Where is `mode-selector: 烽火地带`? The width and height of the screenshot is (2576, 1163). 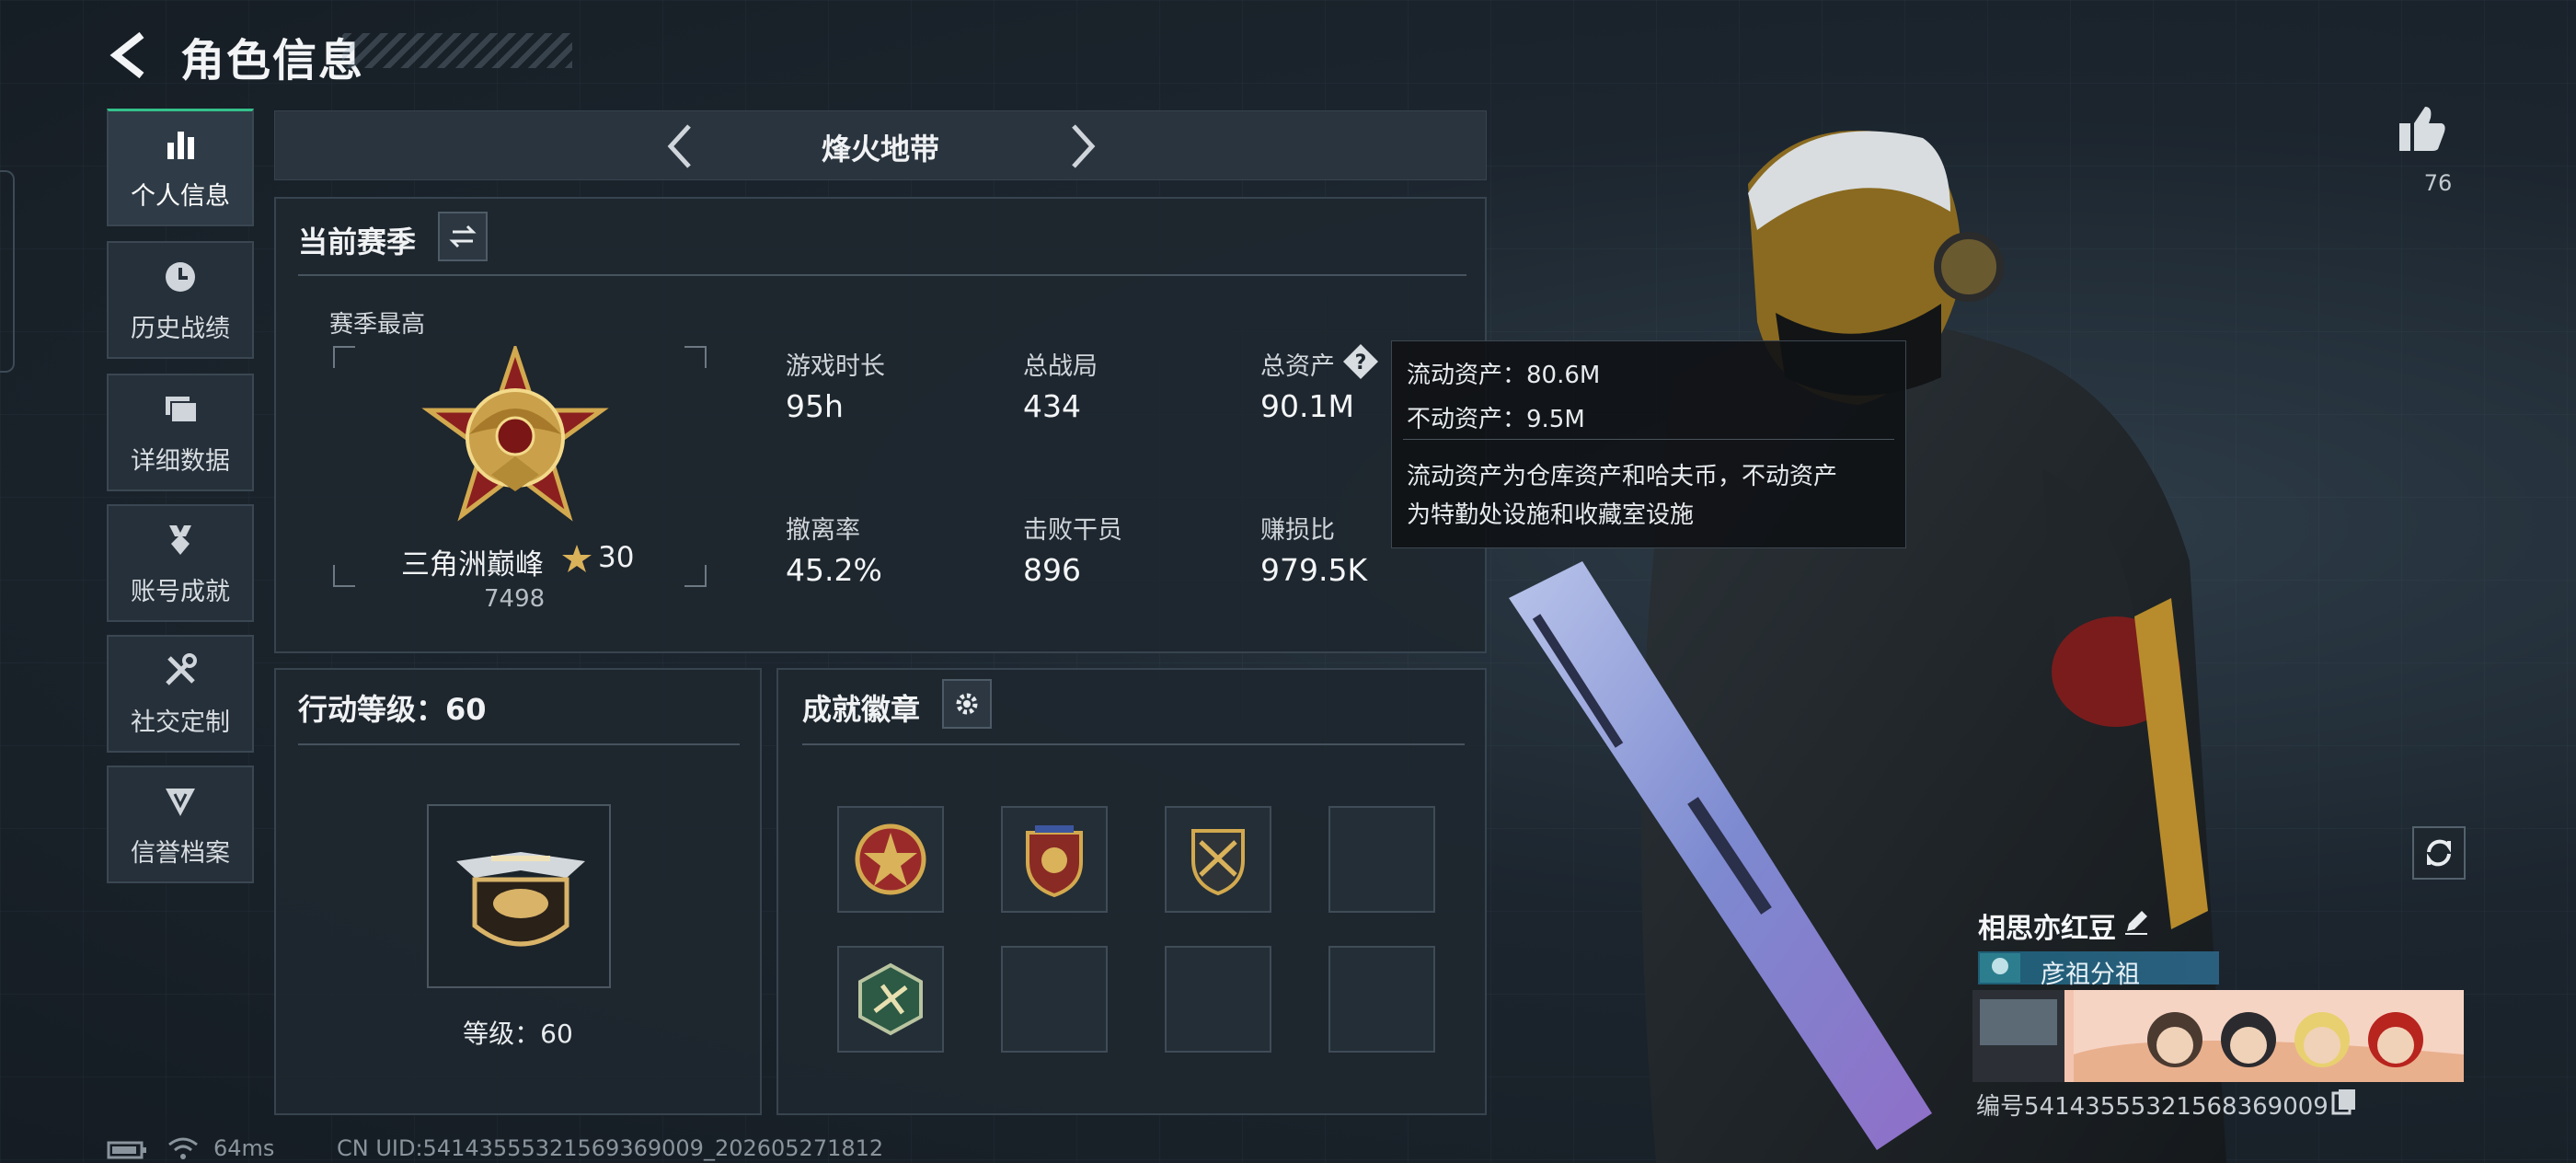
mode-selector: 烽火地带 is located at coordinates (880, 145).